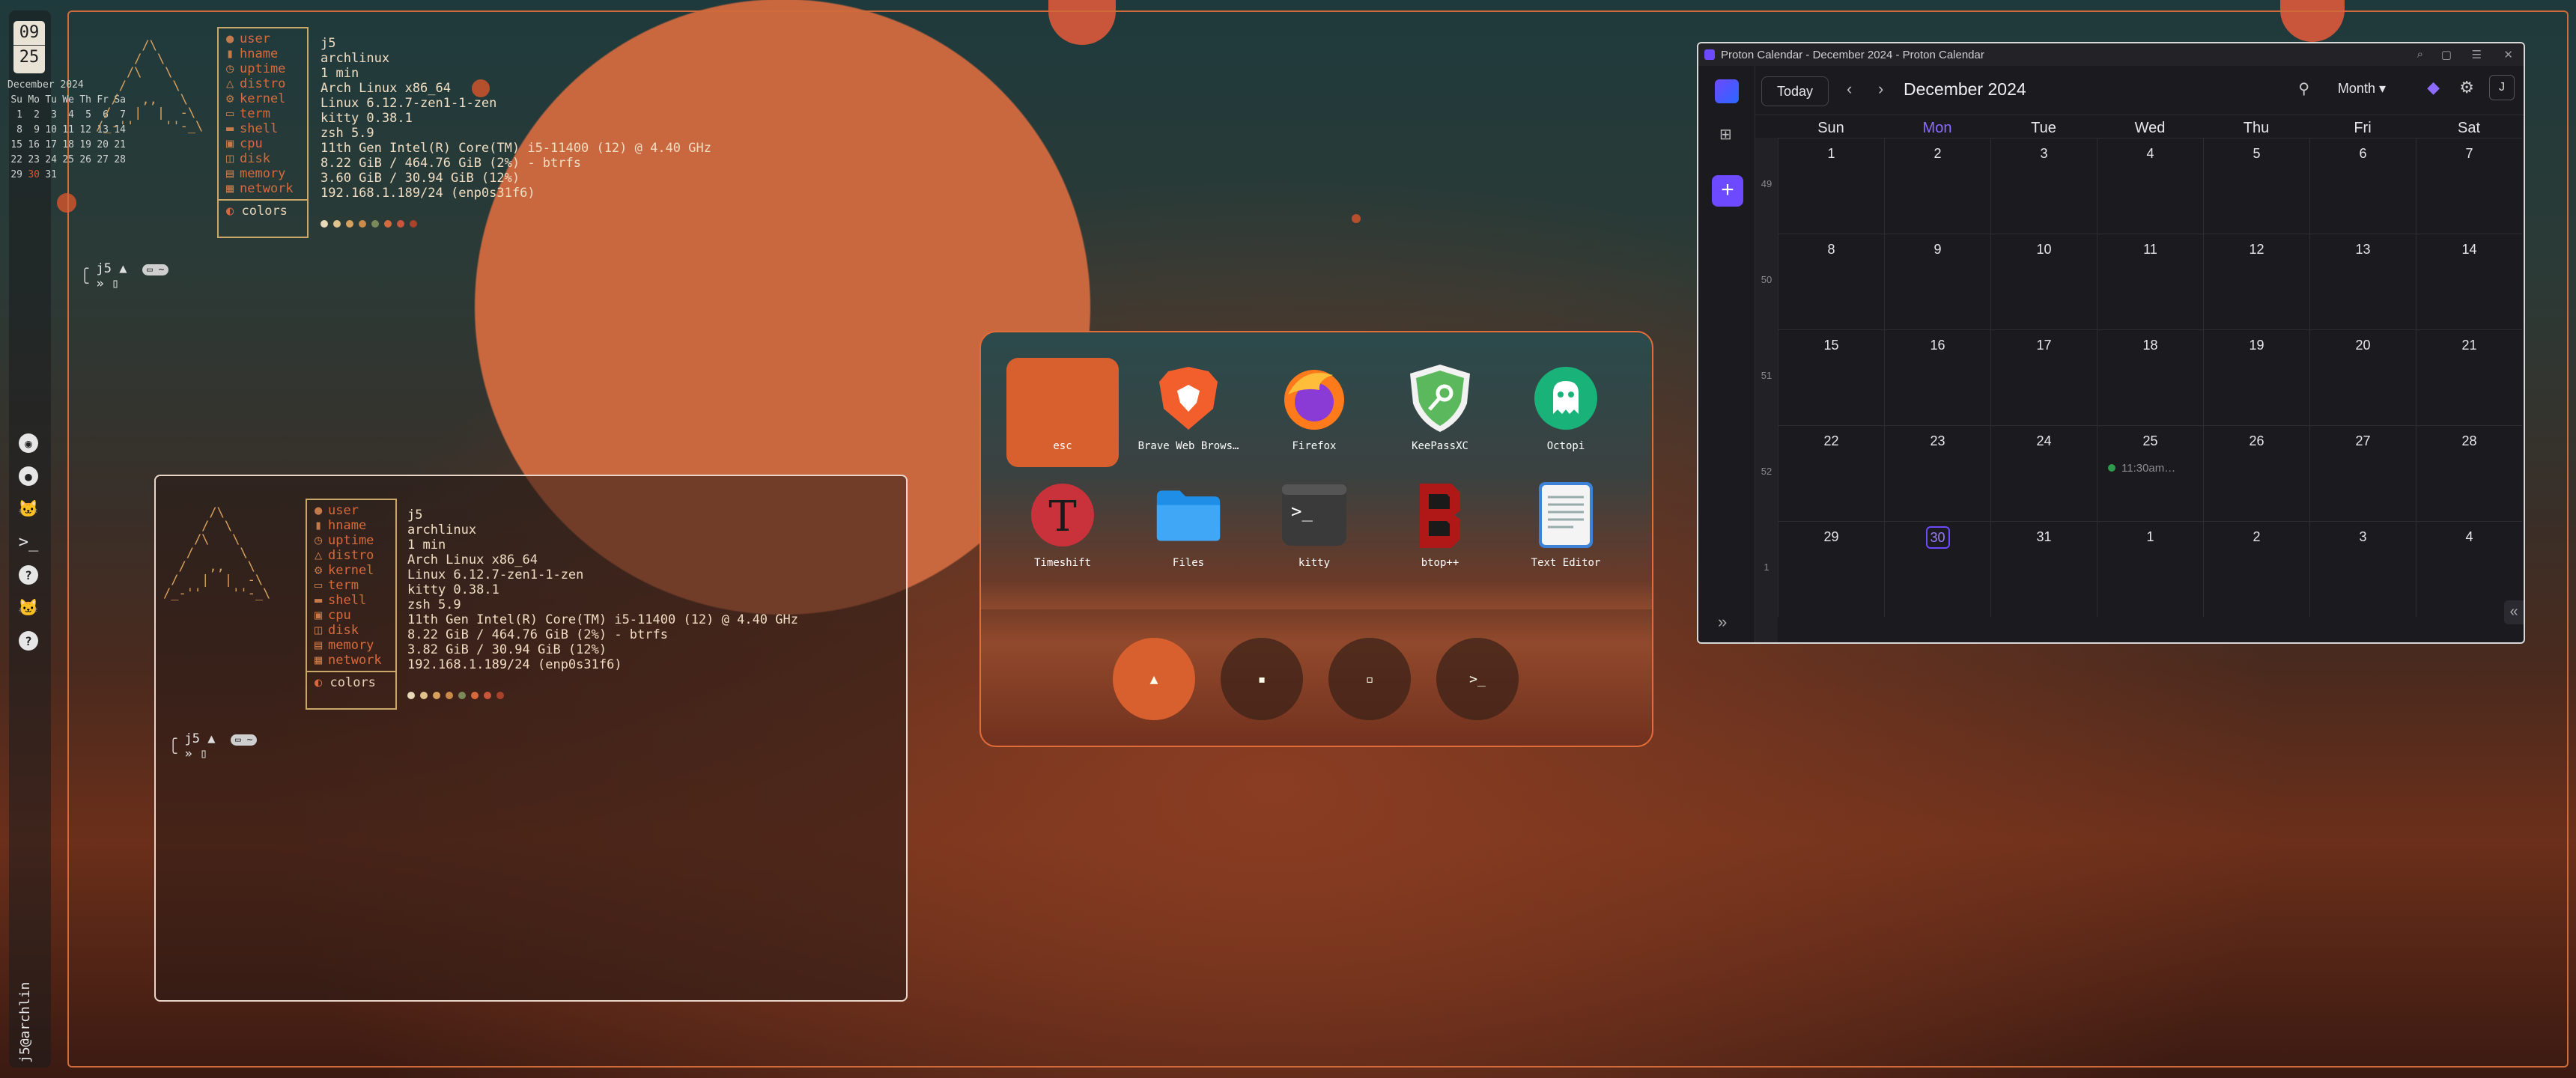 The width and height of the screenshot is (2576, 1078). What do you see at coordinates (2043, 377) in the screenshot?
I see `day-cell: 17` at bounding box center [2043, 377].